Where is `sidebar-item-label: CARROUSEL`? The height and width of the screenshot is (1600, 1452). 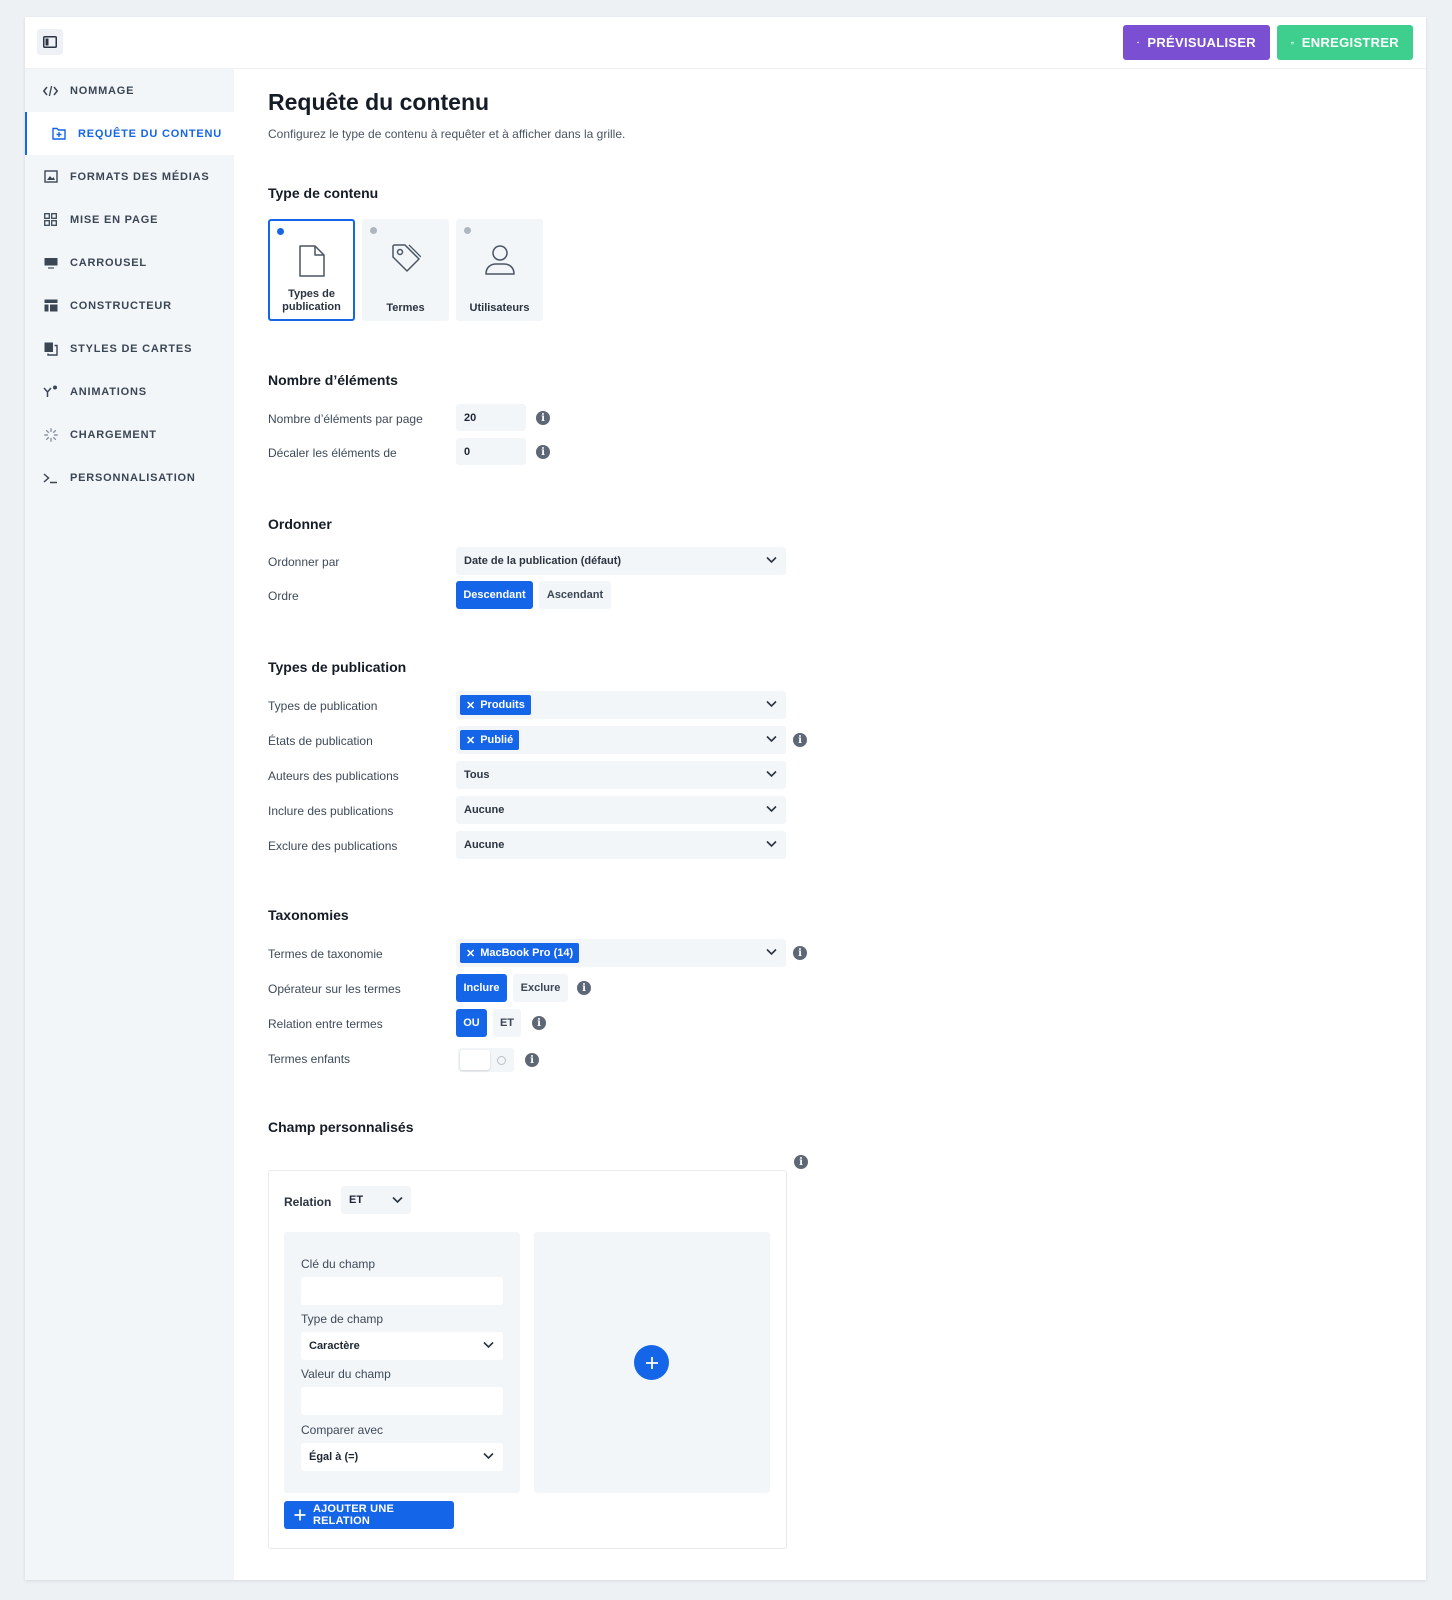 sidebar-item-label: CARROUSEL is located at coordinates (108, 262).